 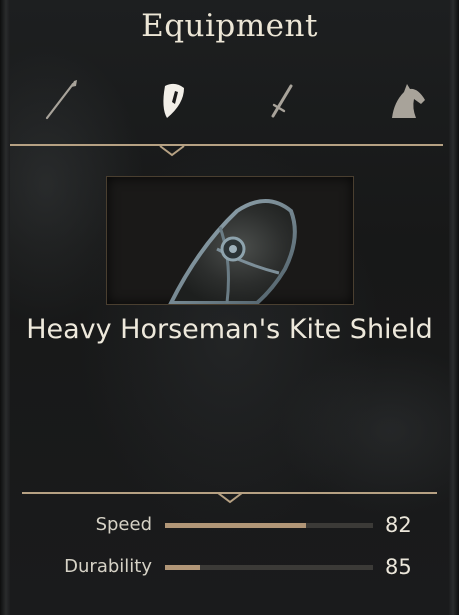 I want to click on stat-value: 85, so click(x=398, y=567).